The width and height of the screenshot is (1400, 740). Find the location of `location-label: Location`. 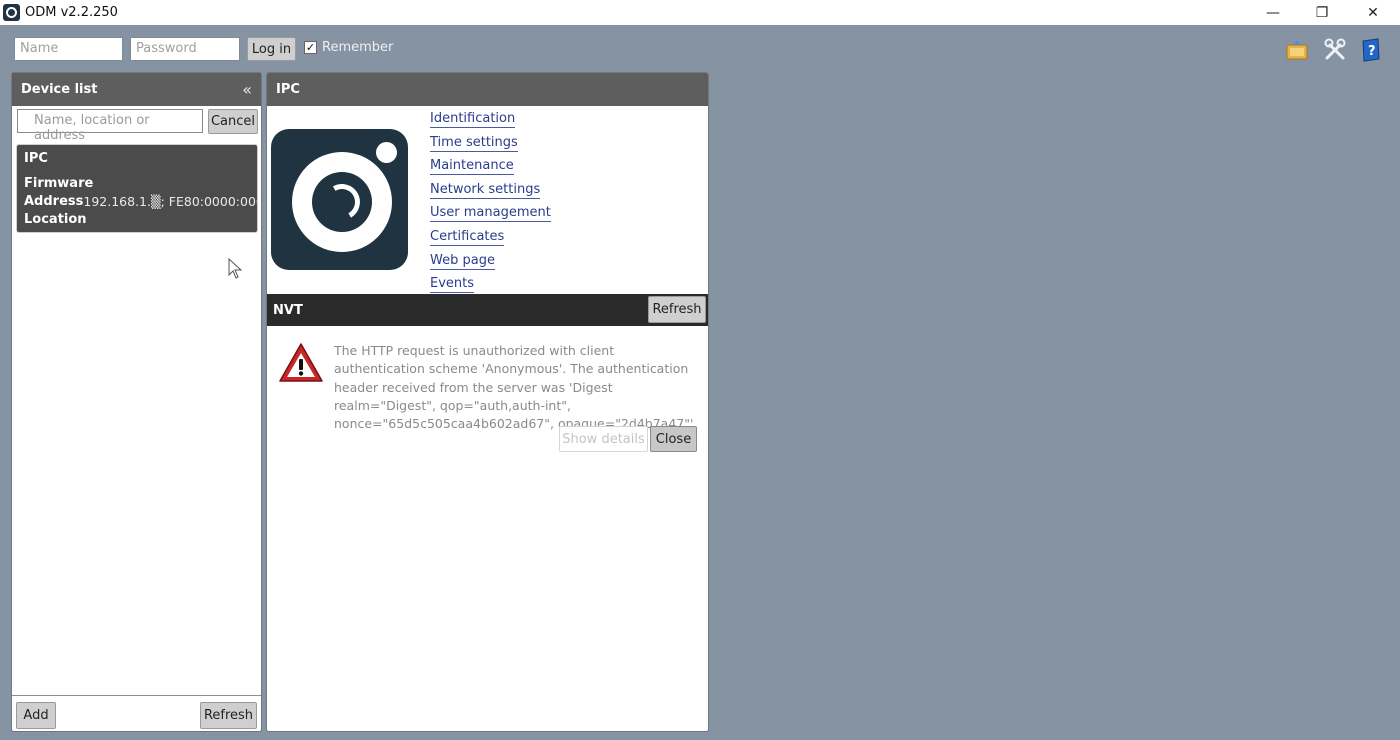

location-label: Location is located at coordinates (55, 219).